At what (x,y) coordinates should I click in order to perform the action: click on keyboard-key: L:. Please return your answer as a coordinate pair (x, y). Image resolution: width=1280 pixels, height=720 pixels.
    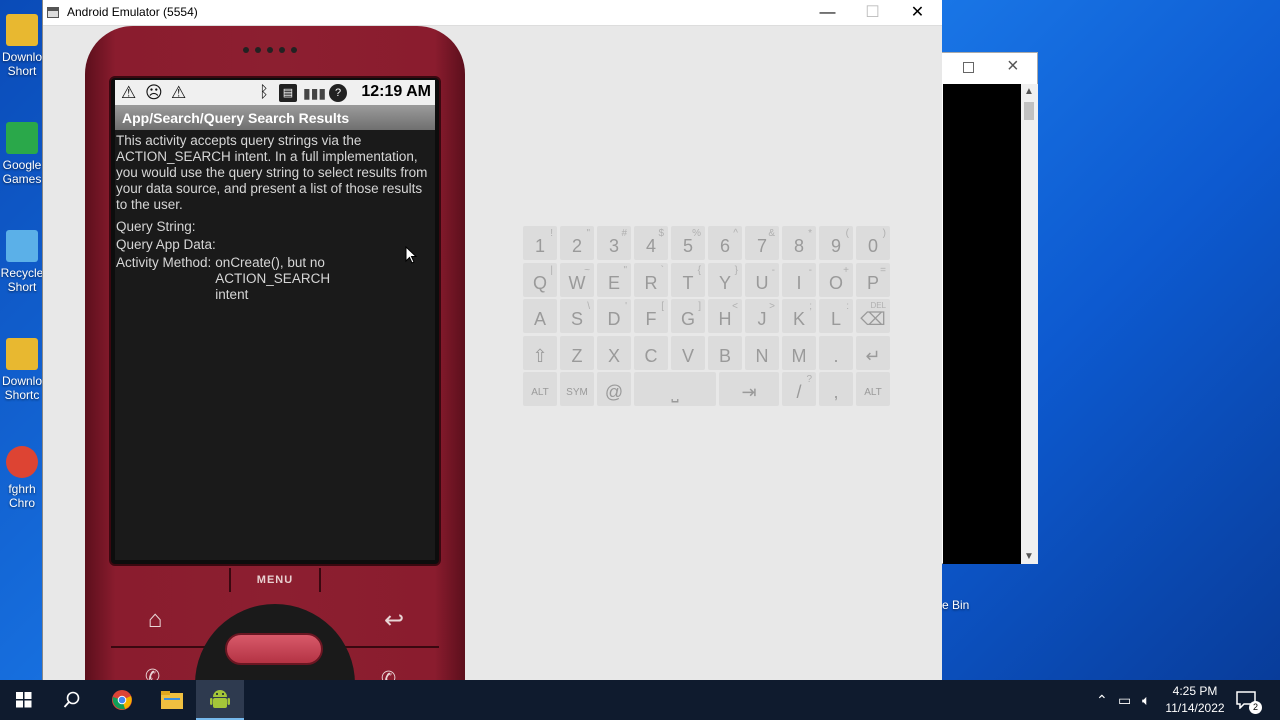
    Looking at the image, I should click on (836, 316).